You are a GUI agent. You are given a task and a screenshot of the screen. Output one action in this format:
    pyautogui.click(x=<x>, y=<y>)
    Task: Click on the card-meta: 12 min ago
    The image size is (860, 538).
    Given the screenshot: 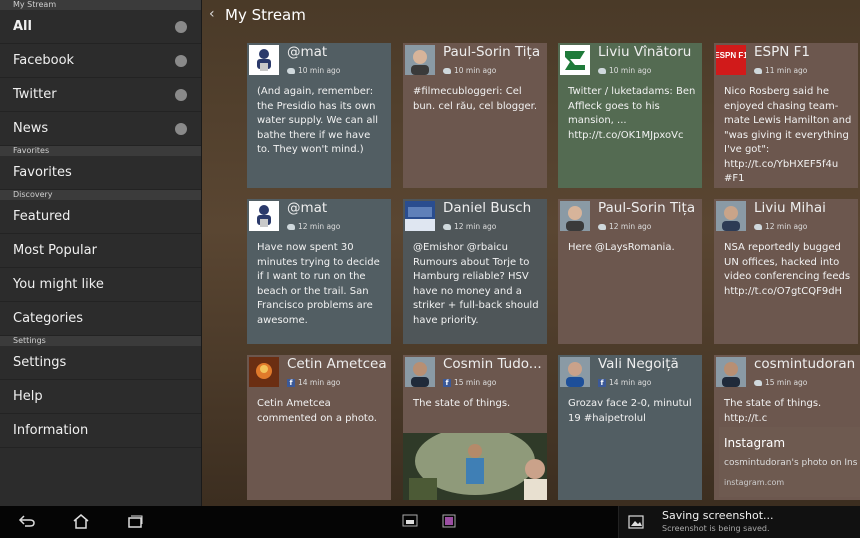 What is the action you would take?
    pyautogui.click(x=313, y=226)
    